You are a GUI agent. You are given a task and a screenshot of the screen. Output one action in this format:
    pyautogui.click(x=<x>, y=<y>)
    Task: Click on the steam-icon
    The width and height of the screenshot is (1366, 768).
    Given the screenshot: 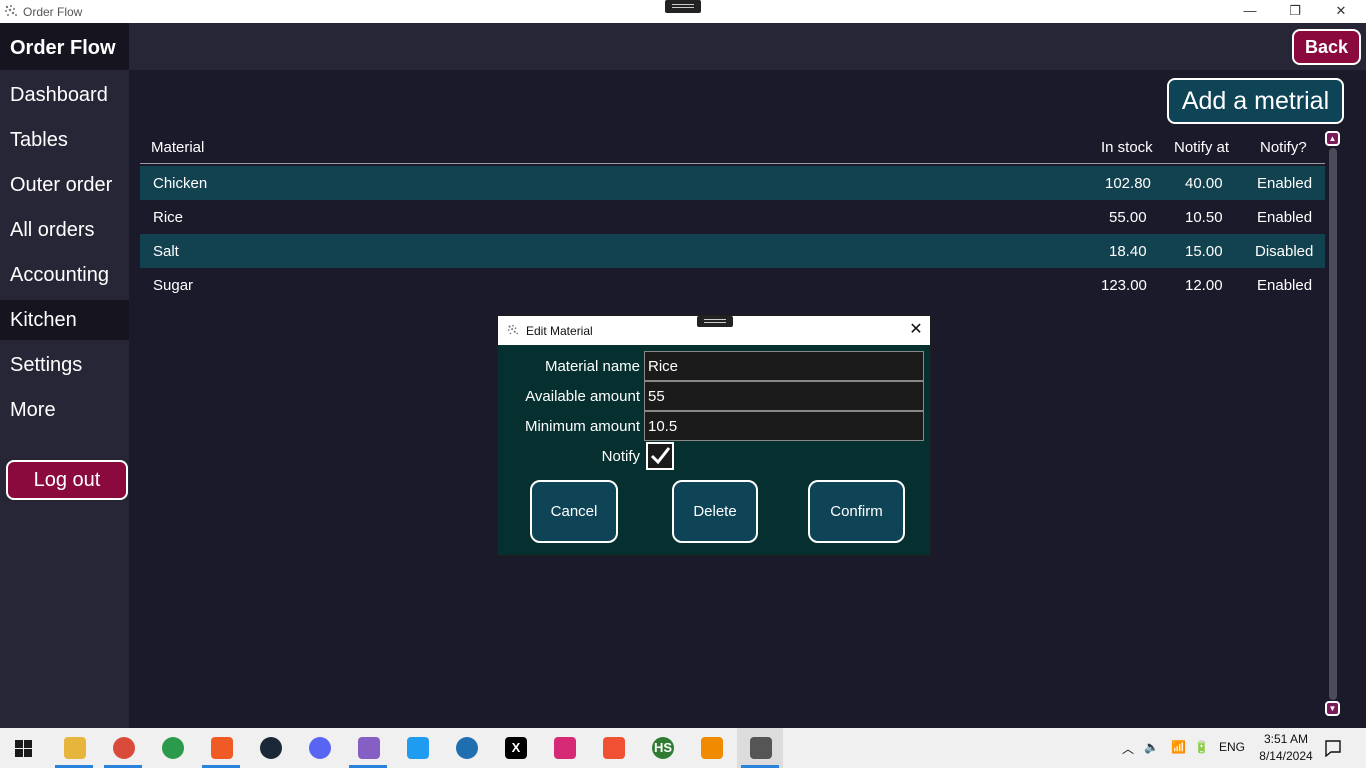 What is the action you would take?
    pyautogui.click(x=271, y=748)
    